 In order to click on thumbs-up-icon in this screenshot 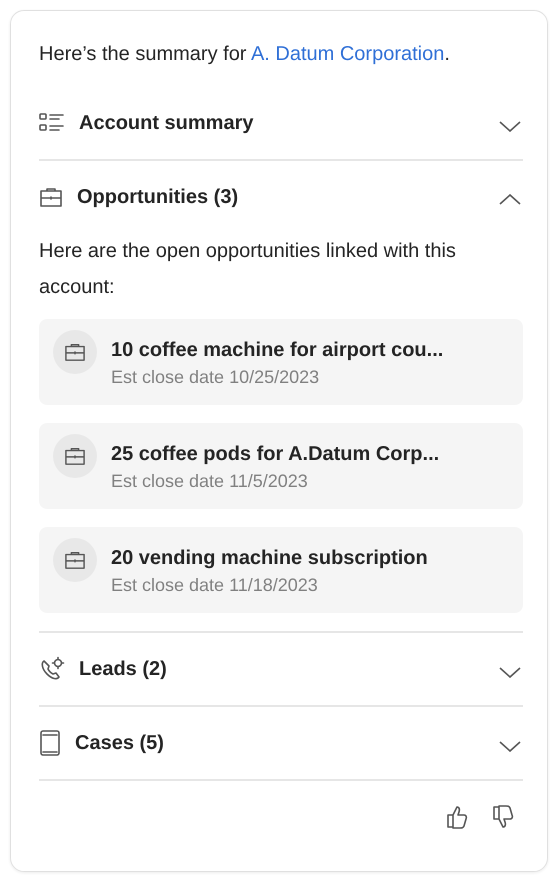, I will do `click(457, 817)`.